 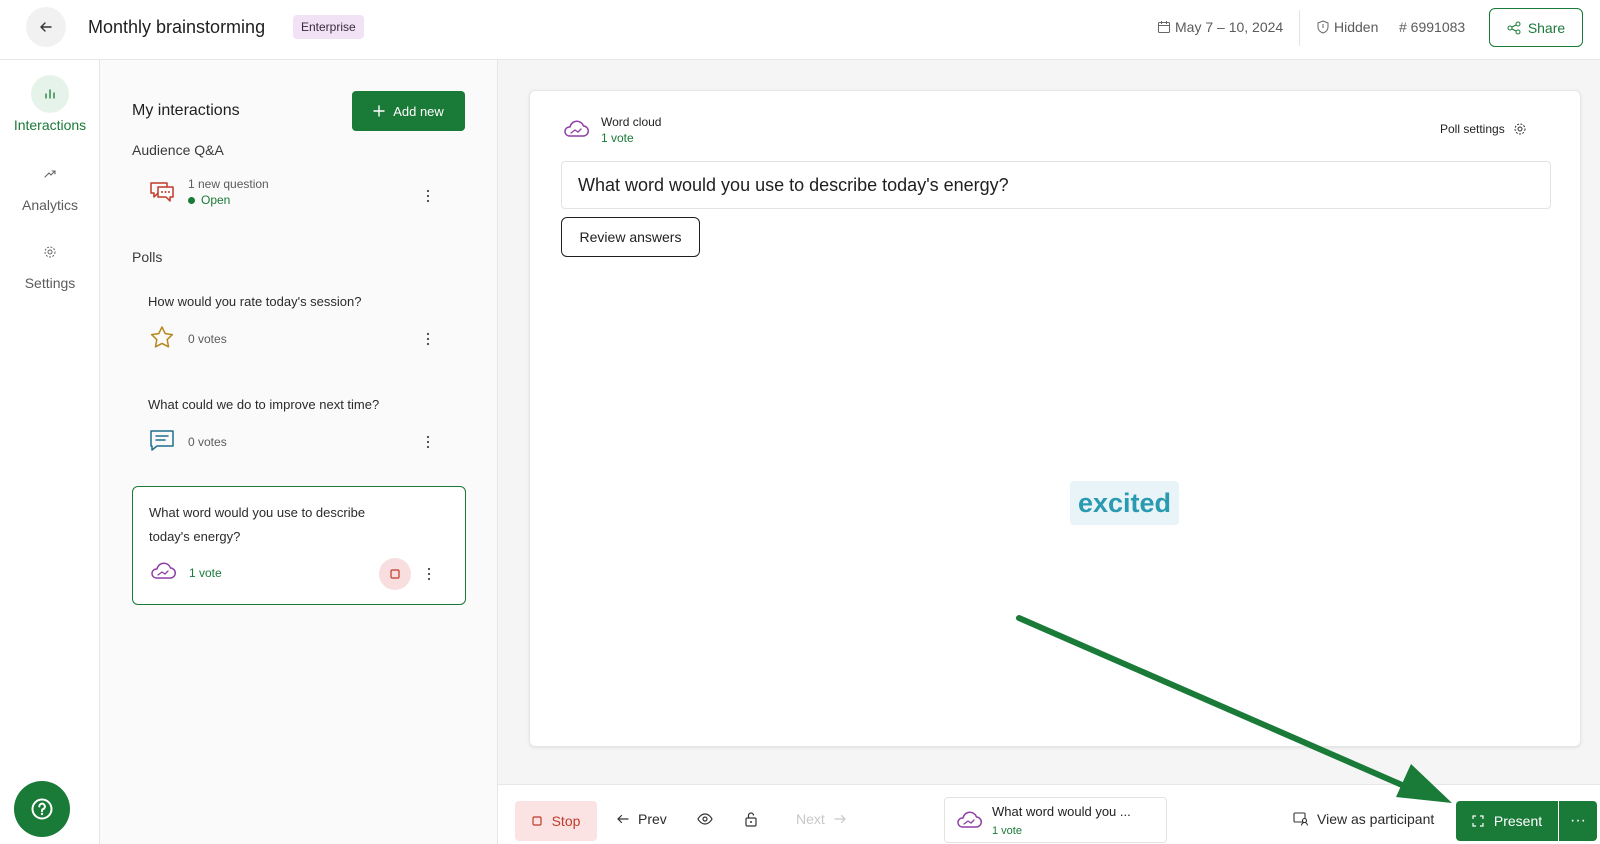 I want to click on rail-label-interactions: Interactions, so click(x=50, y=125).